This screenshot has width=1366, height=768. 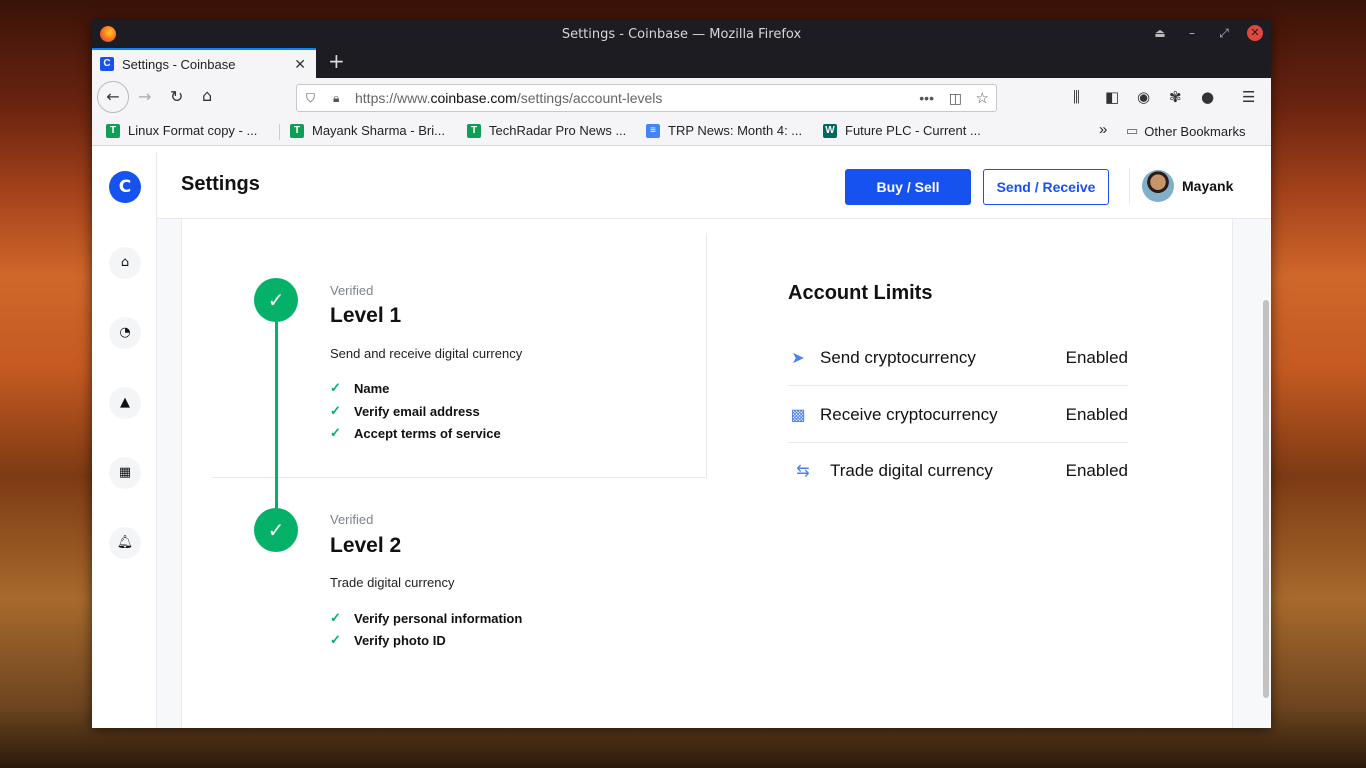 What do you see at coordinates (955, 98) in the screenshot?
I see `pocket-icon: ◫` at bounding box center [955, 98].